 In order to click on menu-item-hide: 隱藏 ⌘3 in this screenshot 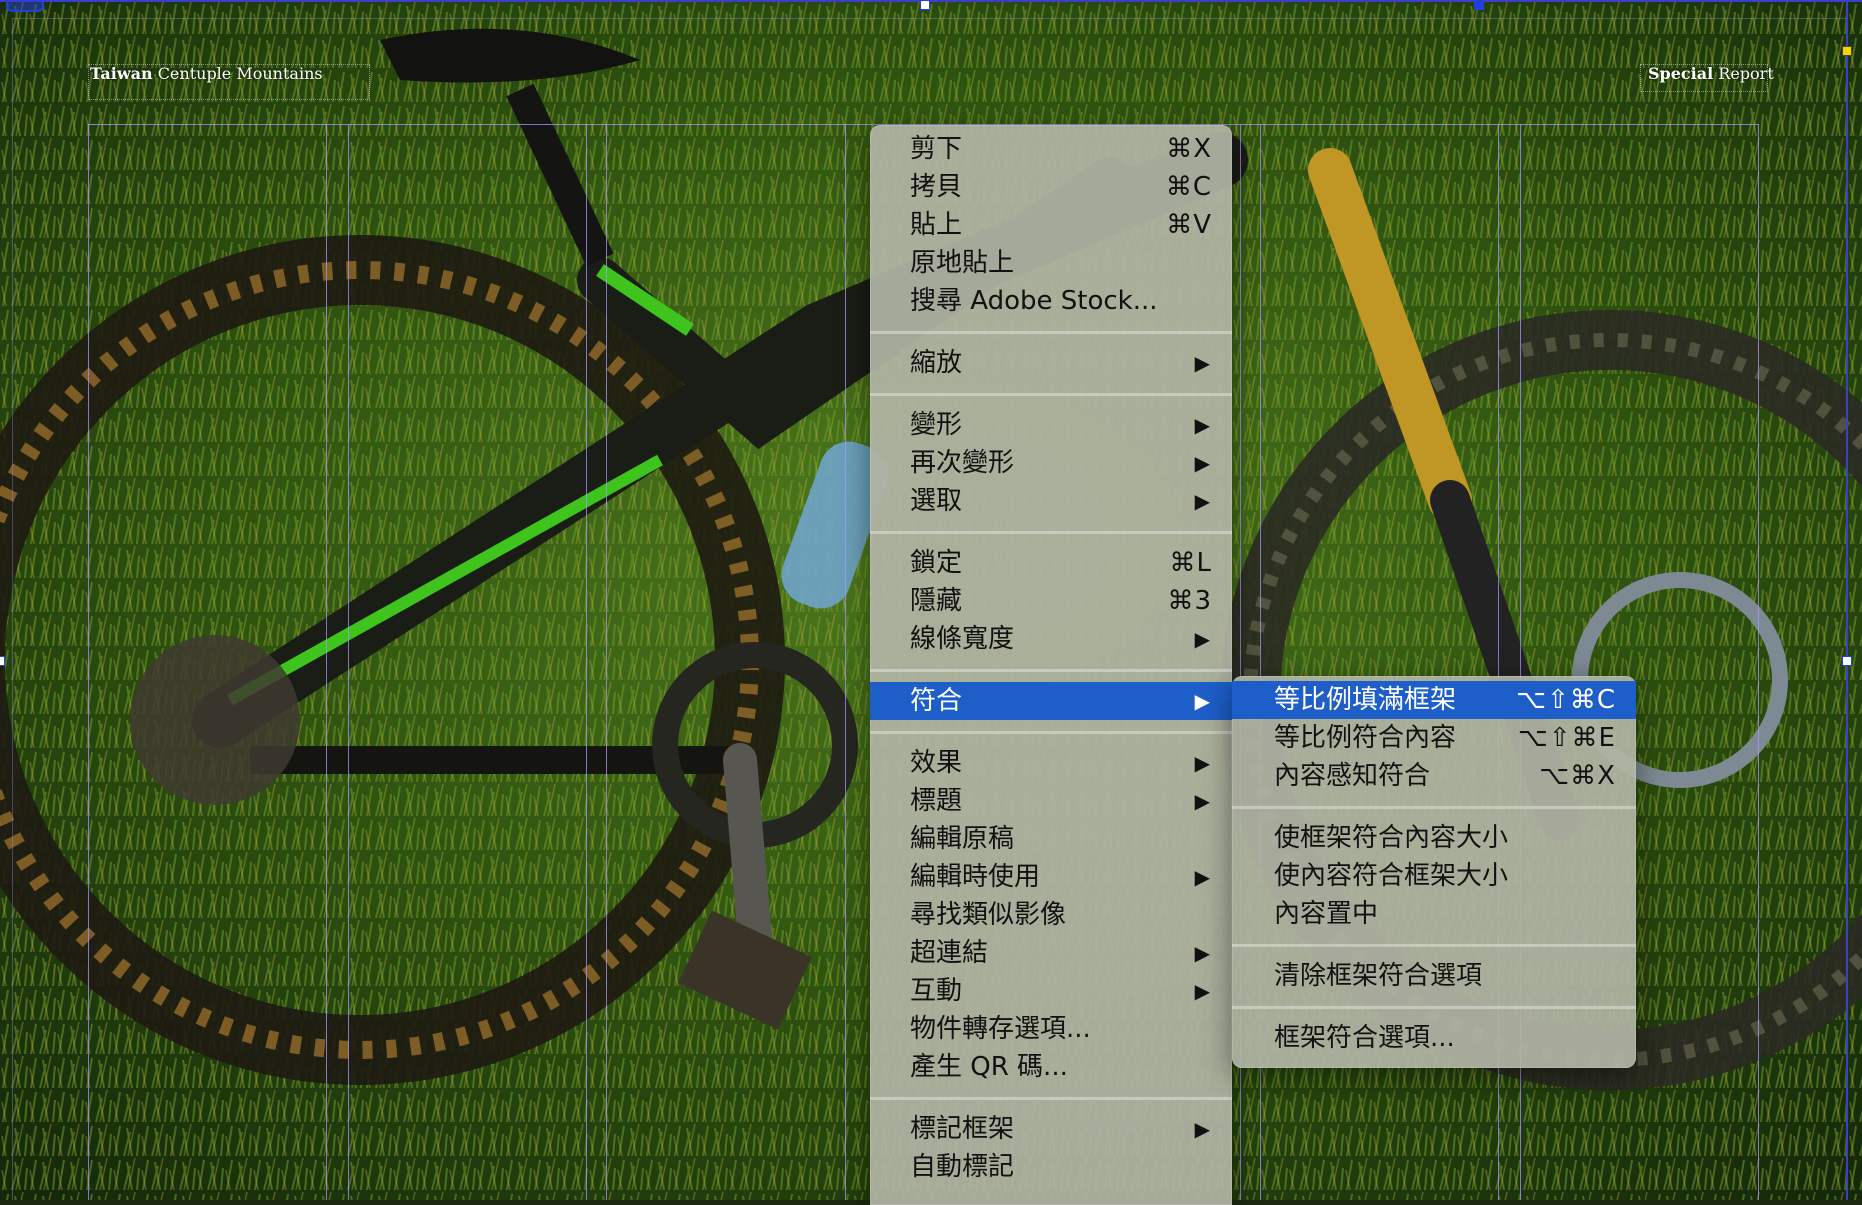, I will do `click(1051, 601)`.